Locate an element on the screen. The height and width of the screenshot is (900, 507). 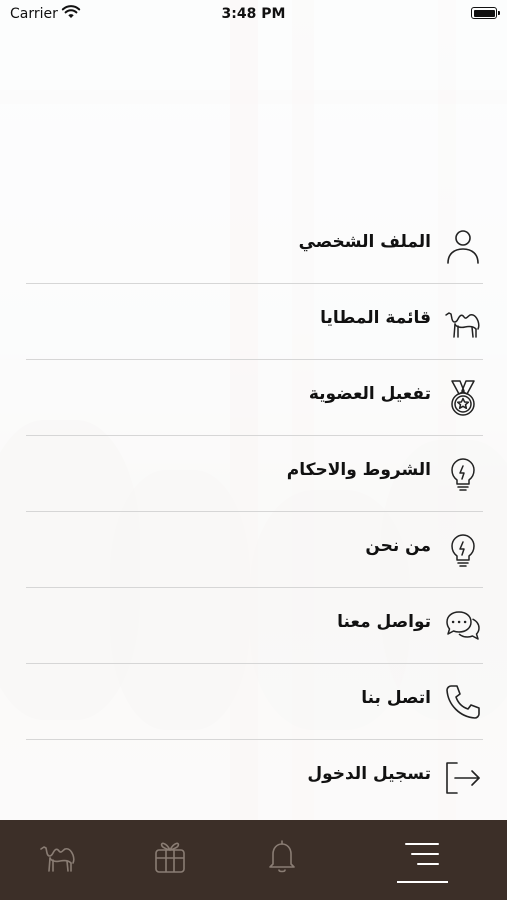
status-bar: Carrier 3:48 PM is located at coordinates (253, 15).